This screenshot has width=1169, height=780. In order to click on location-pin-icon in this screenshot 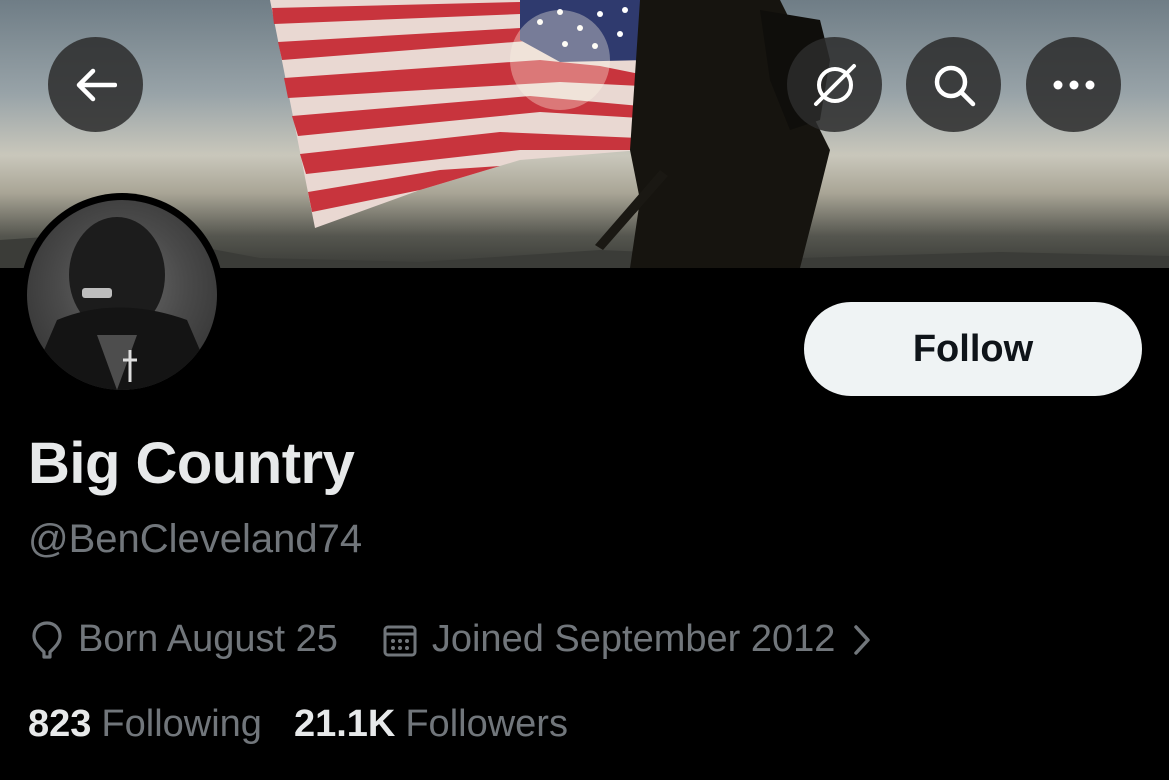, I will do `click(47, 639)`.